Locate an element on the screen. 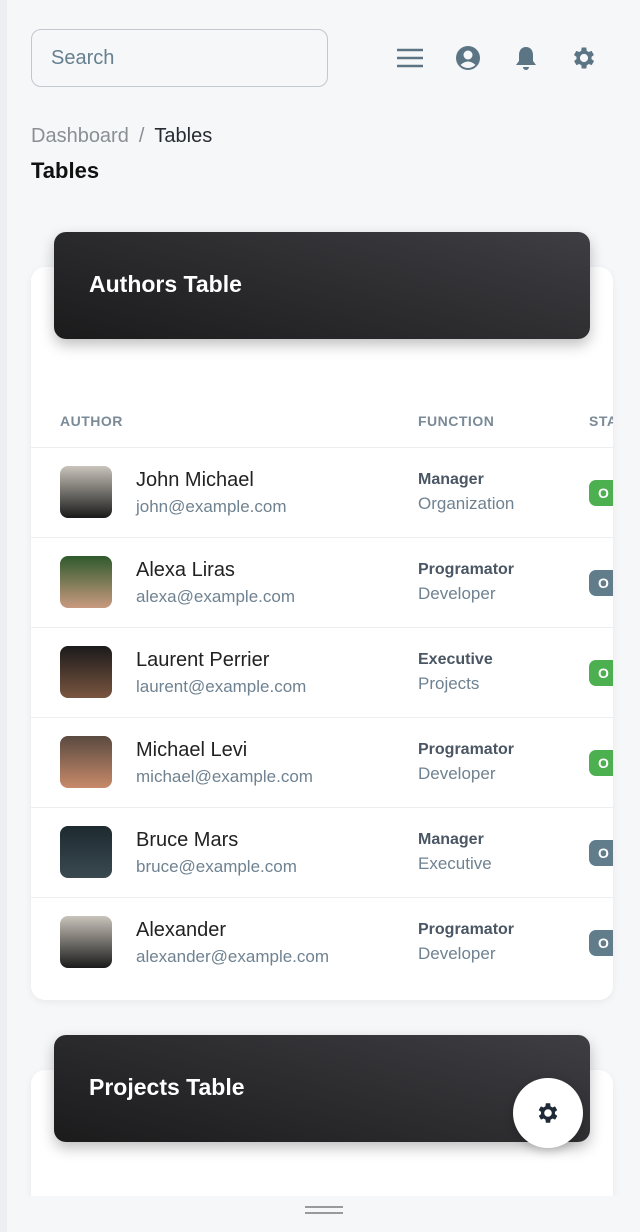  author-function: Executive is located at coordinates (455, 659).